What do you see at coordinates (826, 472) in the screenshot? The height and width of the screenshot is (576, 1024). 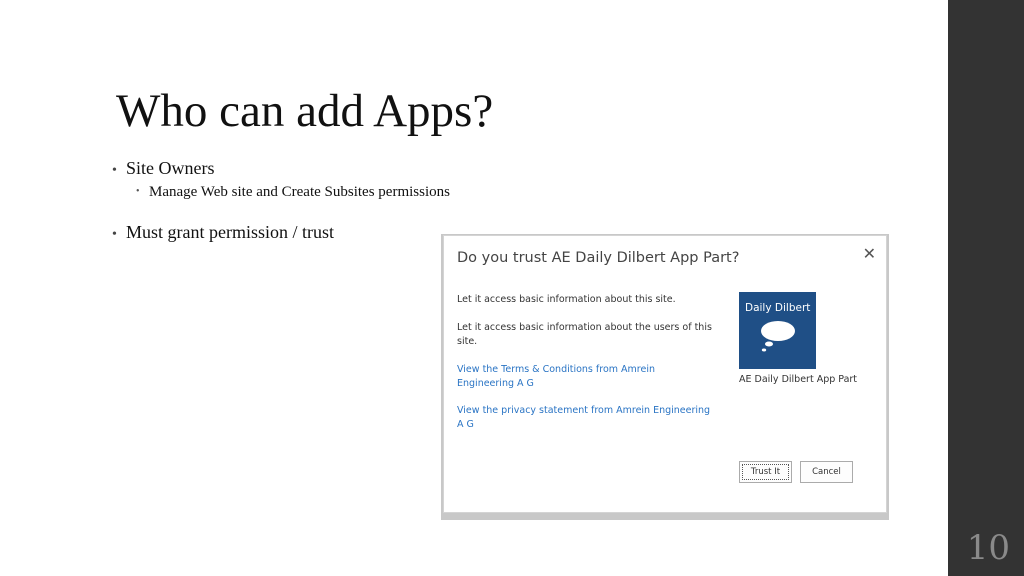 I see `cancel-button: Cancel` at bounding box center [826, 472].